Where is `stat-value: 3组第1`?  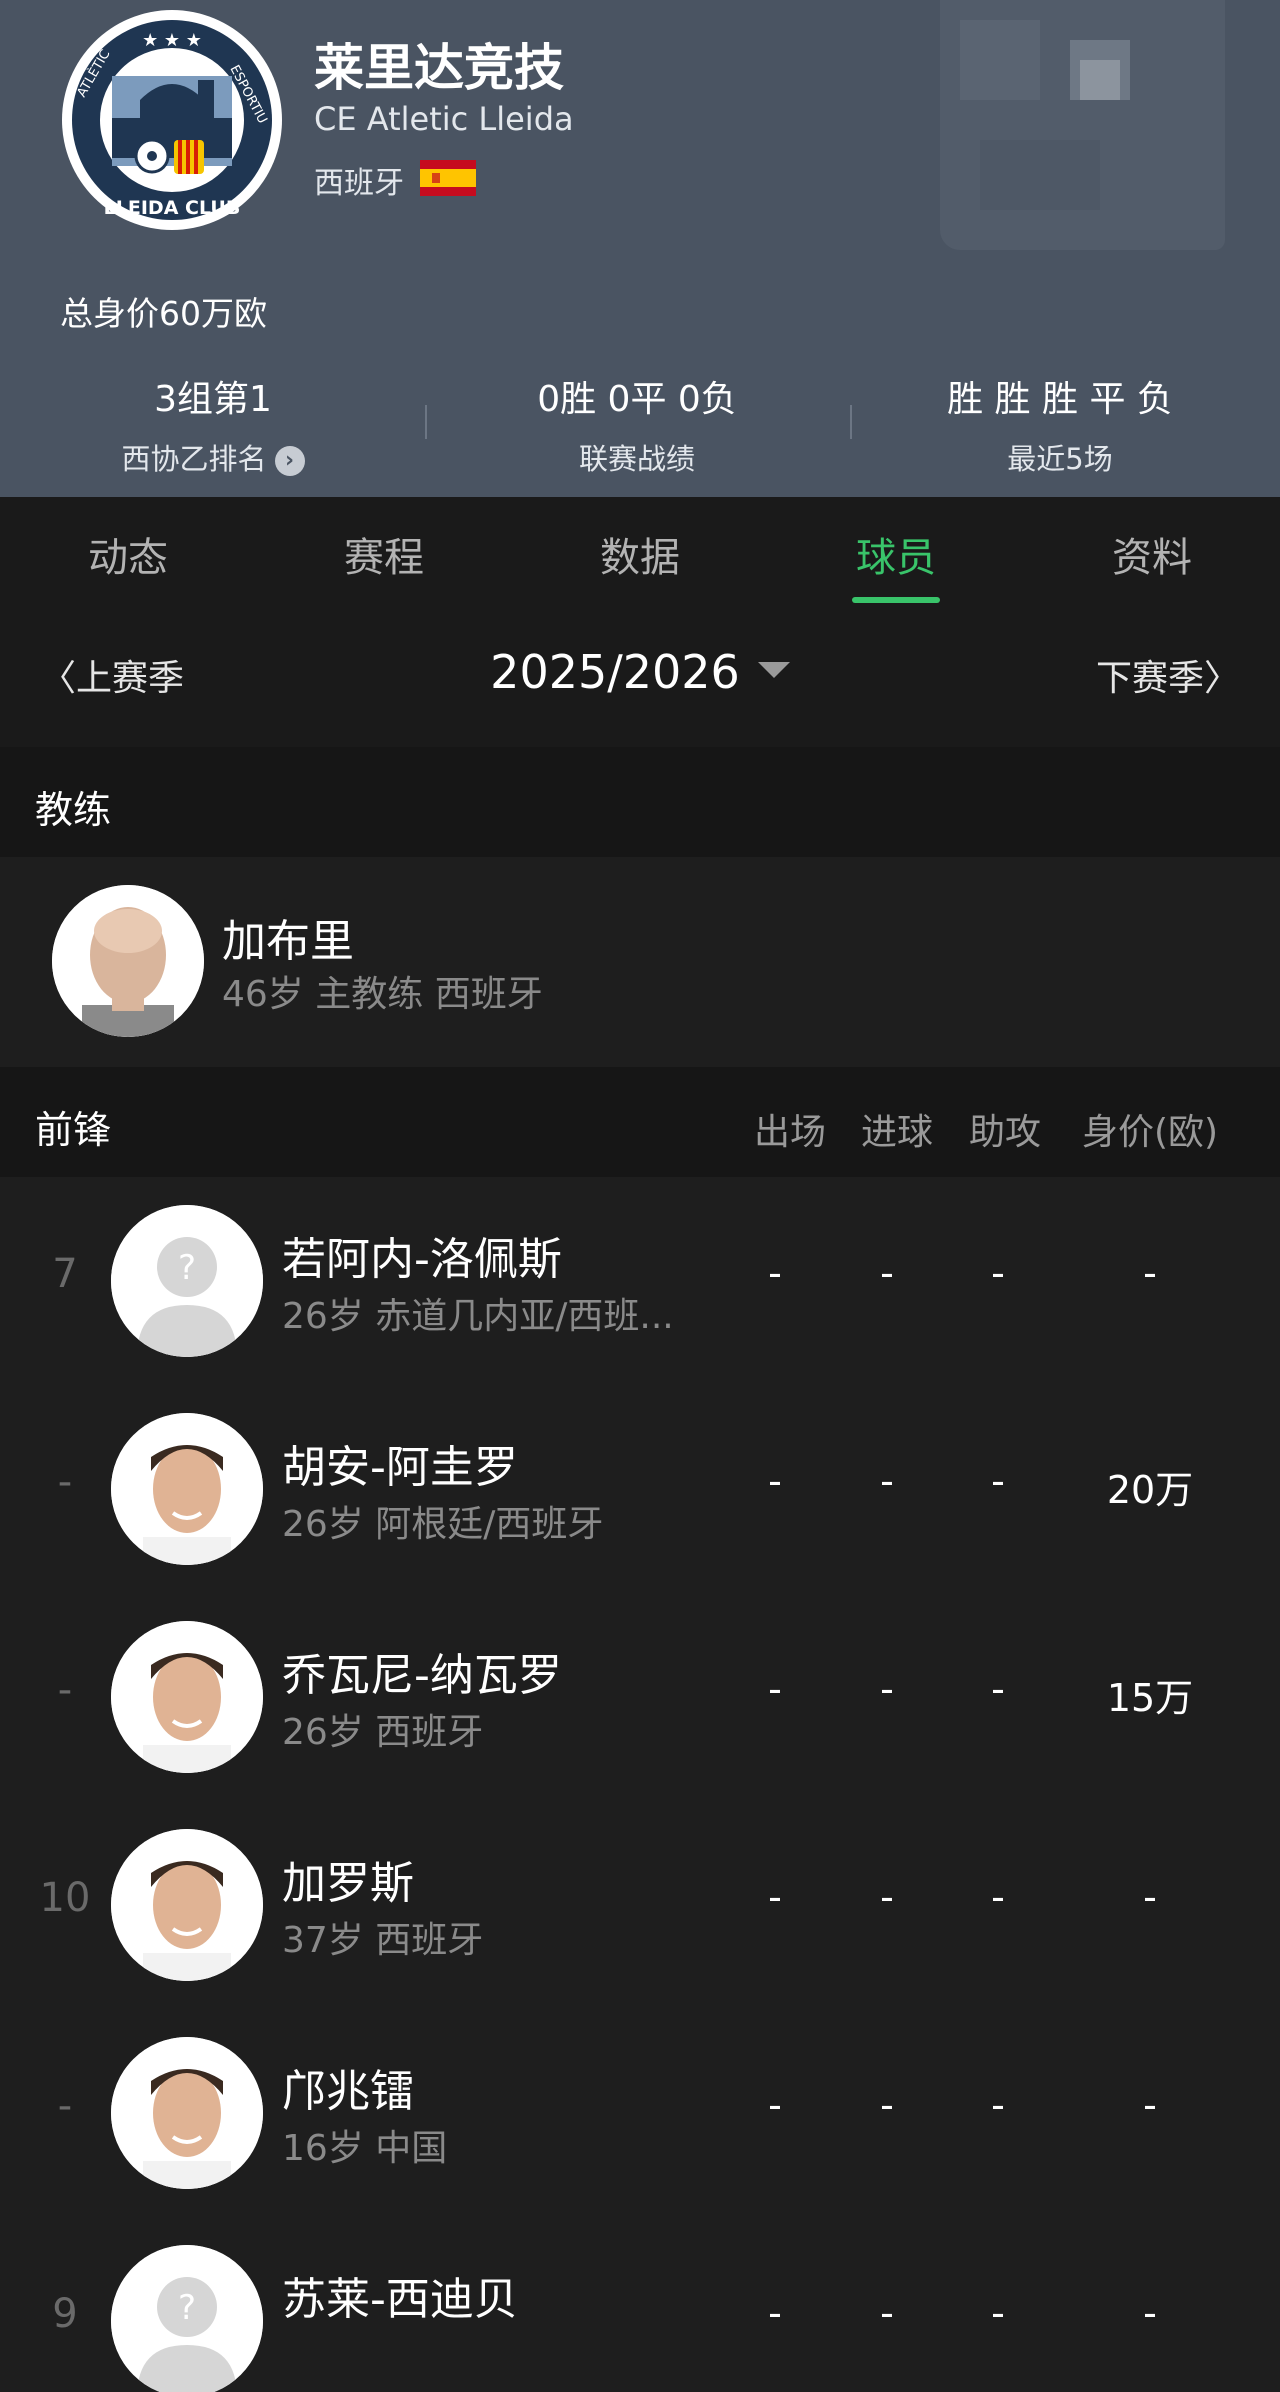 stat-value: 3组第1 is located at coordinates (213, 399).